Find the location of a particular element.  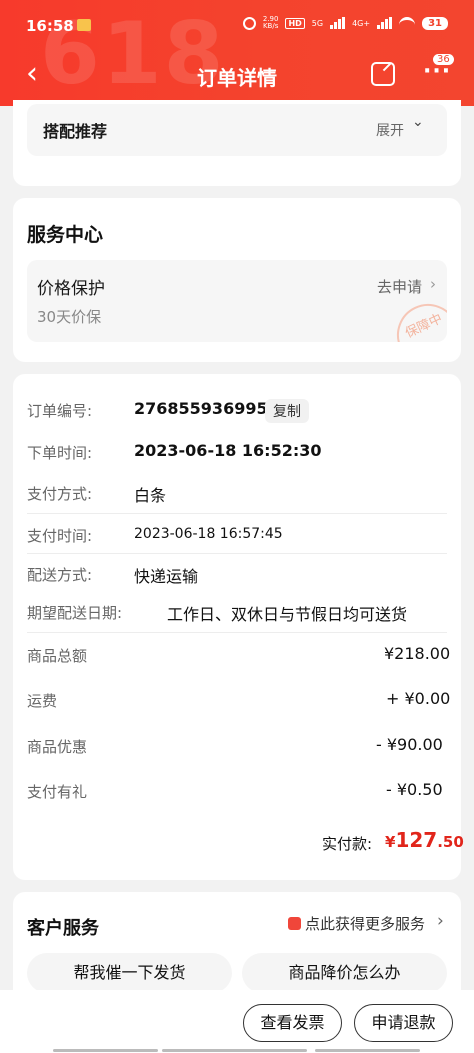

discount-label: 商品优惠 is located at coordinates (57, 747).